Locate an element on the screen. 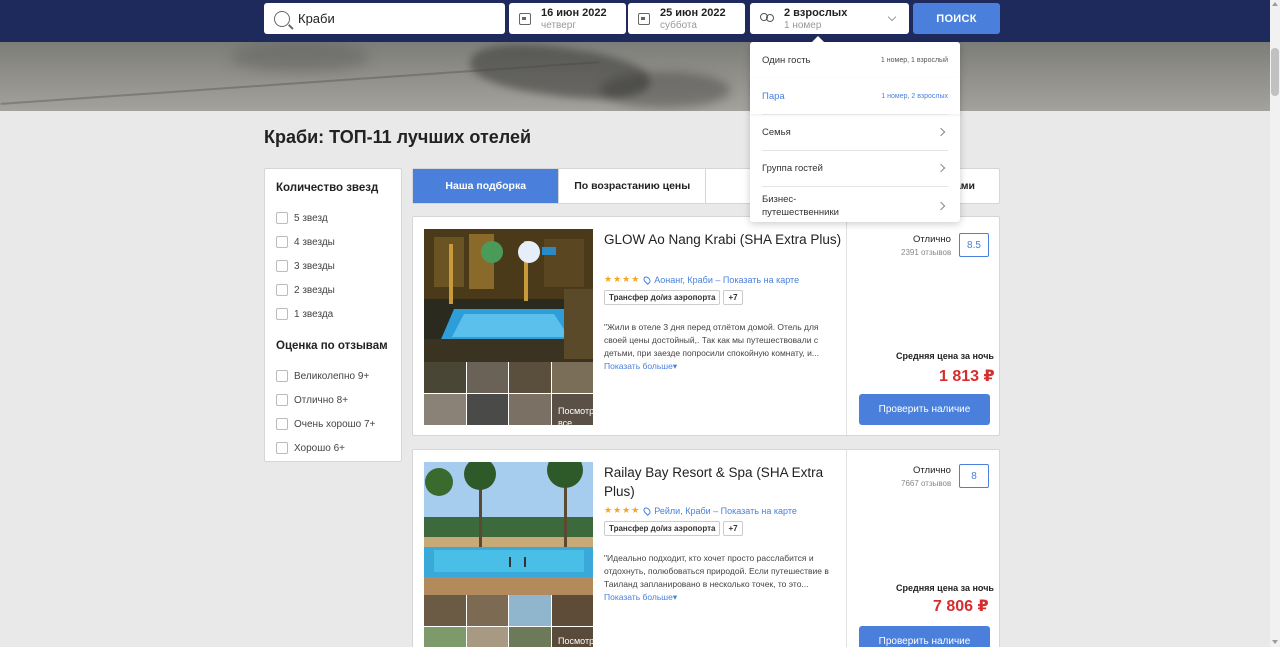 The width and height of the screenshot is (1280, 647). option-label: Группа гостей is located at coordinates (792, 168).